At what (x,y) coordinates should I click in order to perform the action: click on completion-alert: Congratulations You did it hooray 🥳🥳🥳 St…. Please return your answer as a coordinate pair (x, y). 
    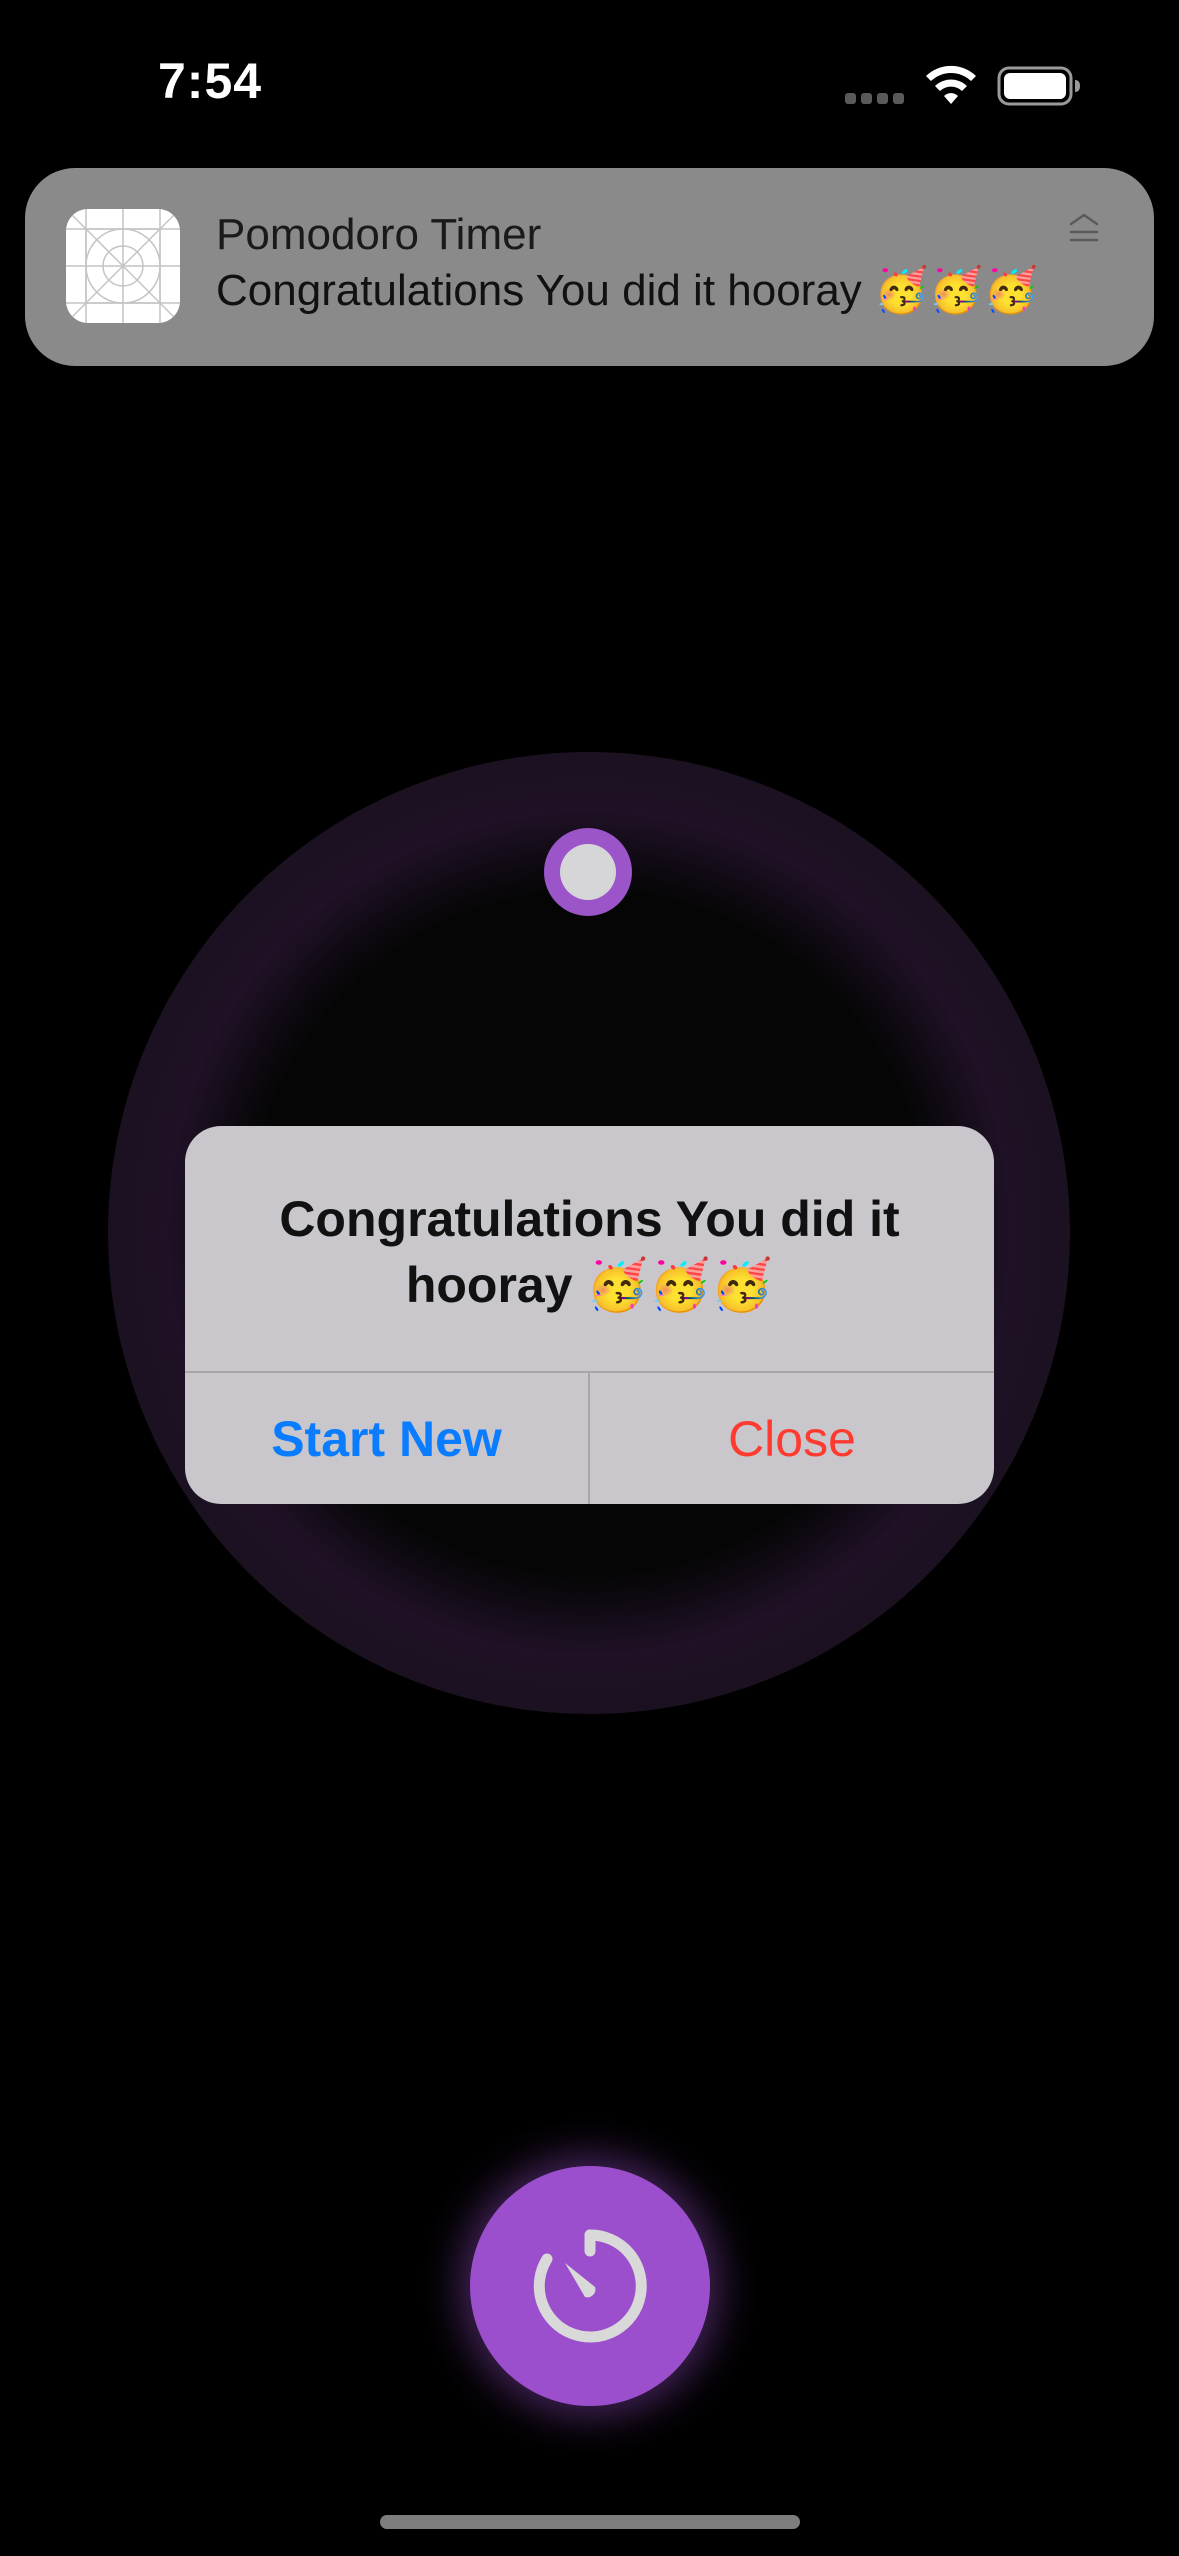
    Looking at the image, I should click on (589, 1315).